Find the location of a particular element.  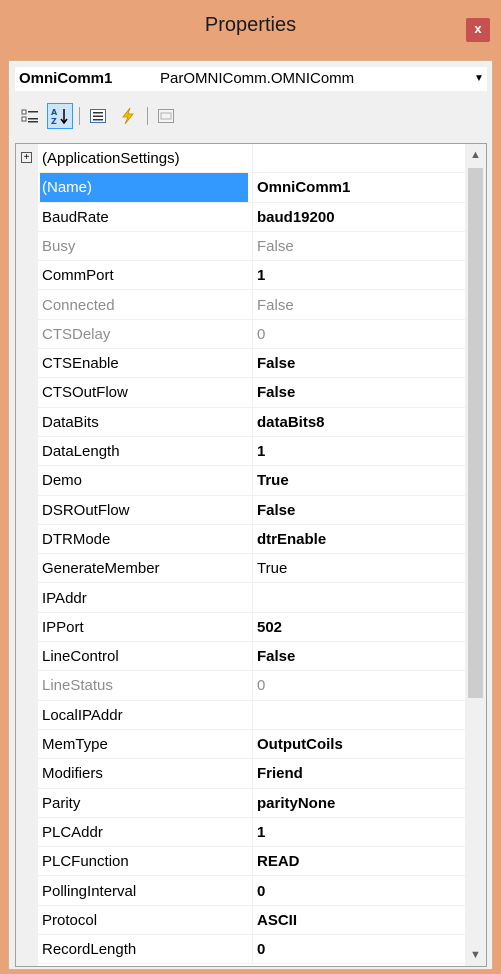

property-row: PollingInterval 0 is located at coordinates (240, 891).